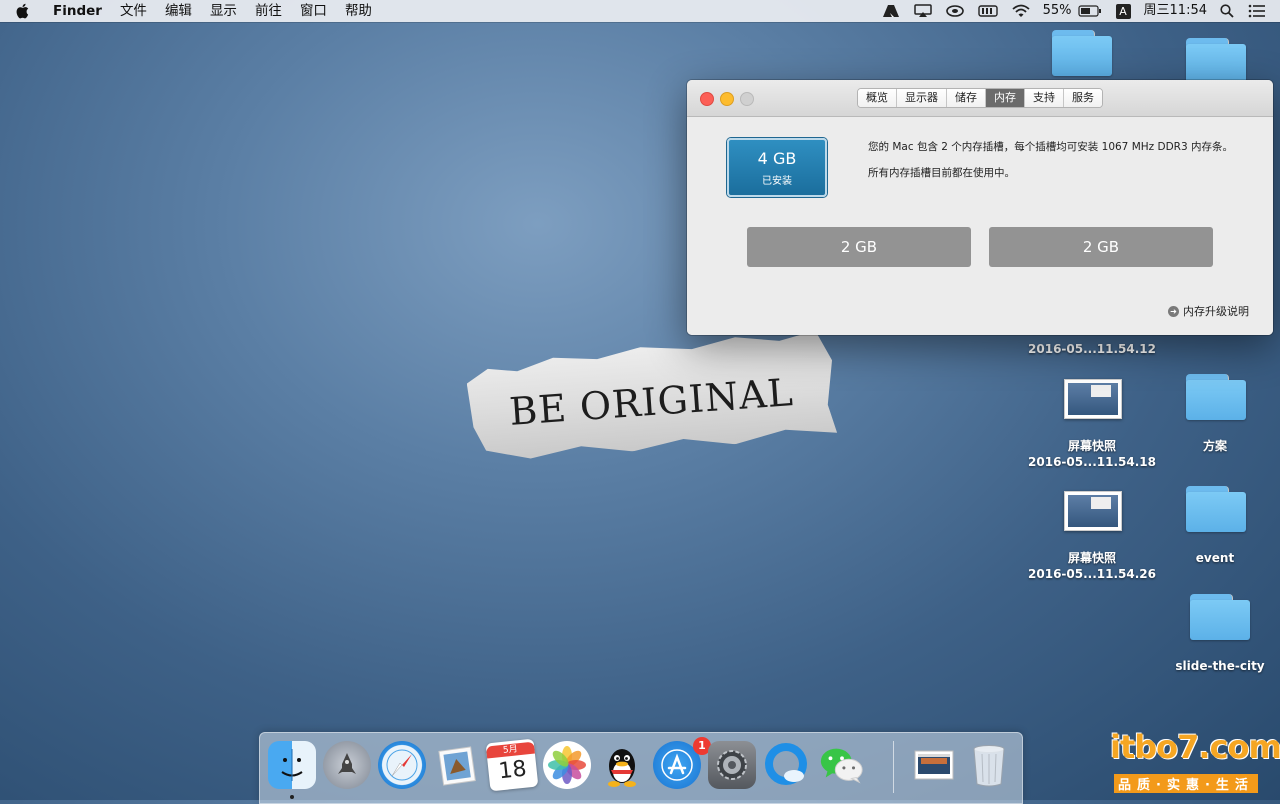 Image resolution: width=1280 pixels, height=804 pixels. I want to click on tab-displays: 显示器, so click(922, 98).